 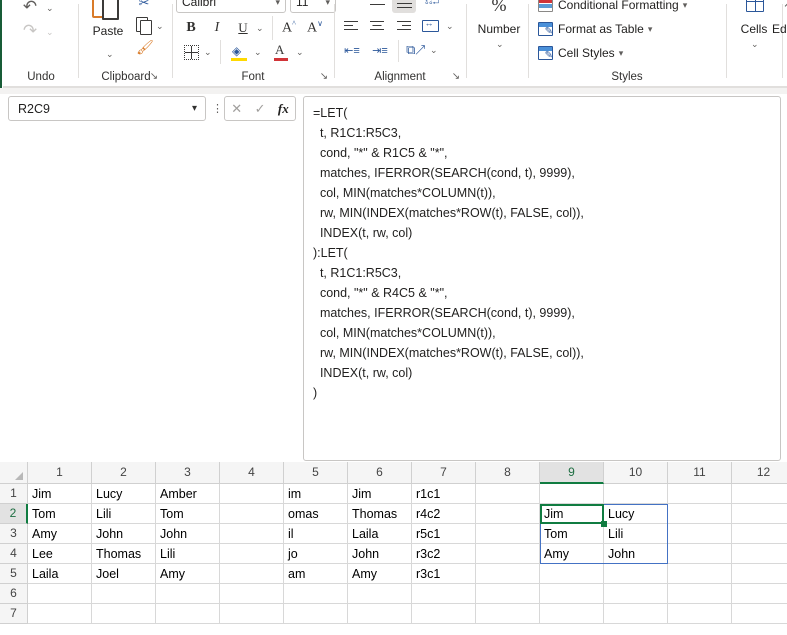 What do you see at coordinates (351, 26) in the screenshot?
I see `align-left-button` at bounding box center [351, 26].